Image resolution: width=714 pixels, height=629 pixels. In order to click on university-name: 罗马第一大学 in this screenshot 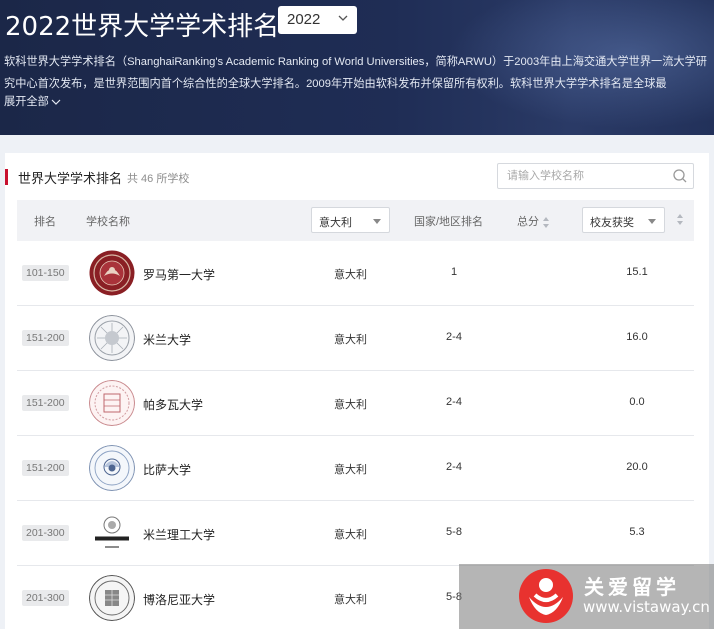, I will do `click(179, 274)`.